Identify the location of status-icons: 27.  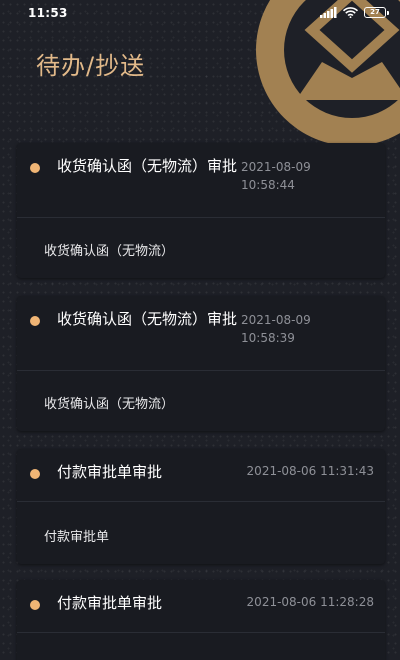
(354, 12).